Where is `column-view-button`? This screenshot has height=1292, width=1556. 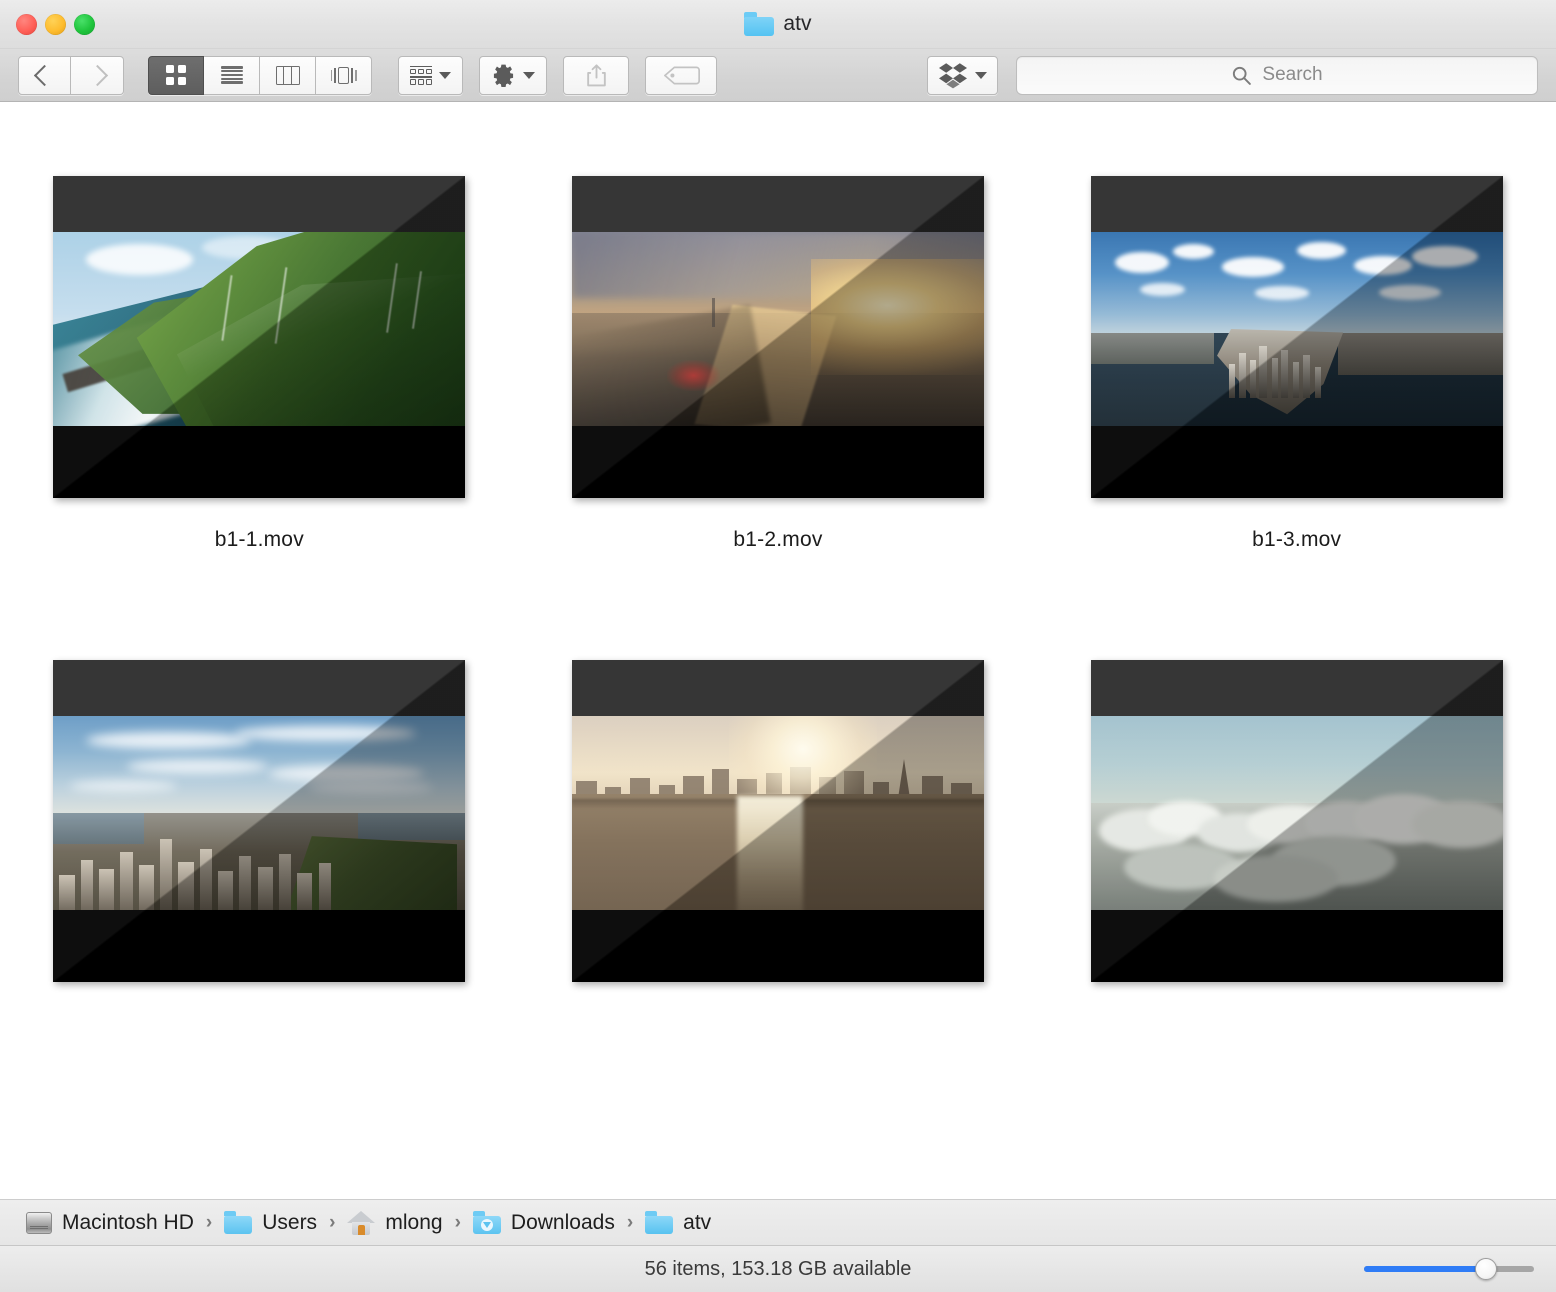
column-view-button is located at coordinates (288, 75).